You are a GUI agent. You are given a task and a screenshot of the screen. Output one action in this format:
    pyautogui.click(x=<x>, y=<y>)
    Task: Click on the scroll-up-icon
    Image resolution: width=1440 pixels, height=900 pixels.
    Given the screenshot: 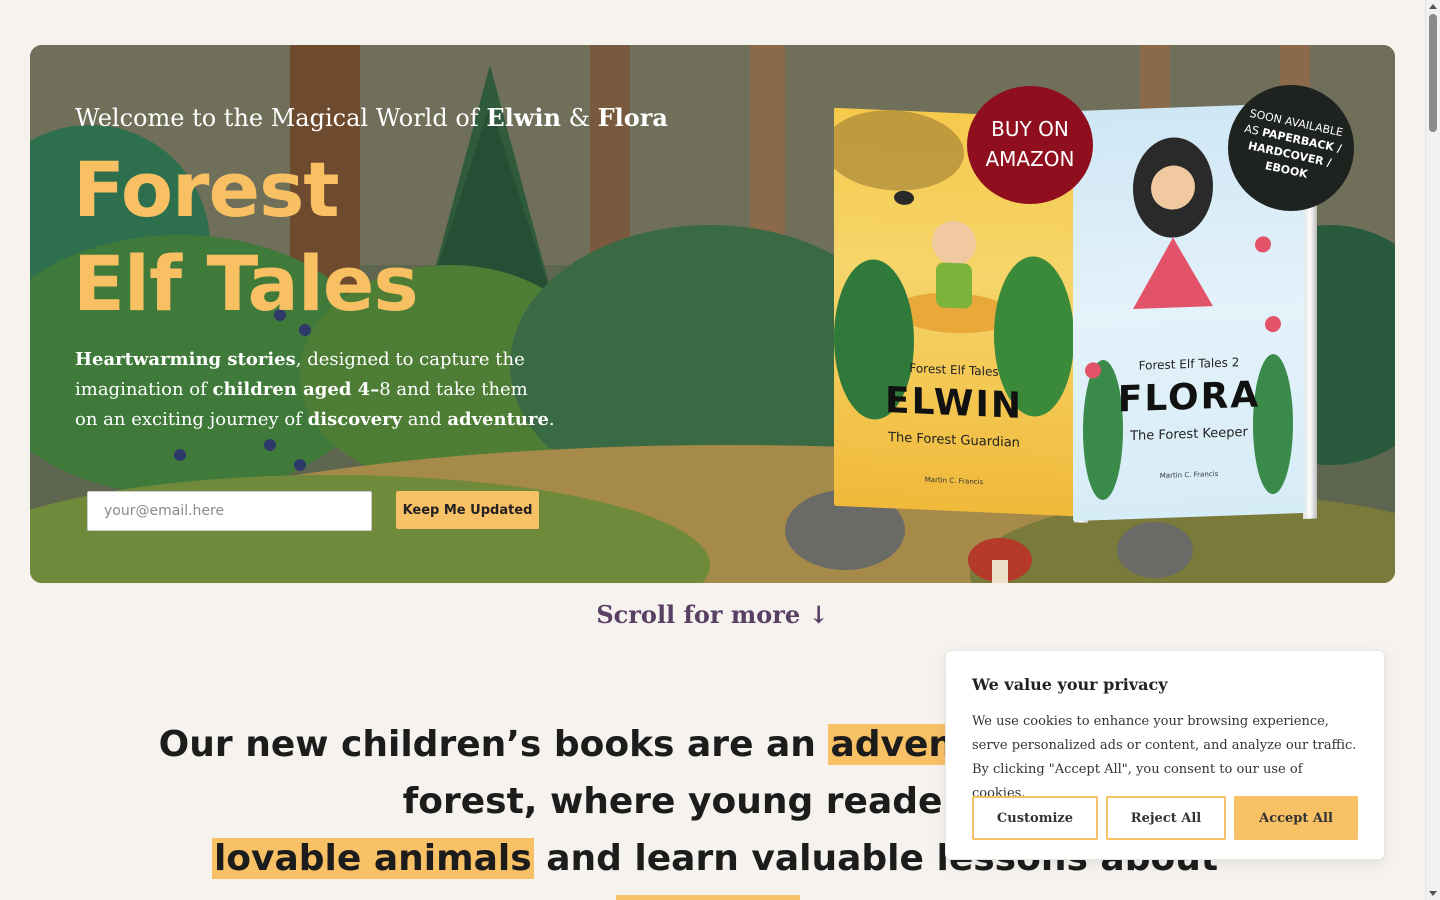 What is the action you would take?
    pyautogui.click(x=1433, y=6)
    